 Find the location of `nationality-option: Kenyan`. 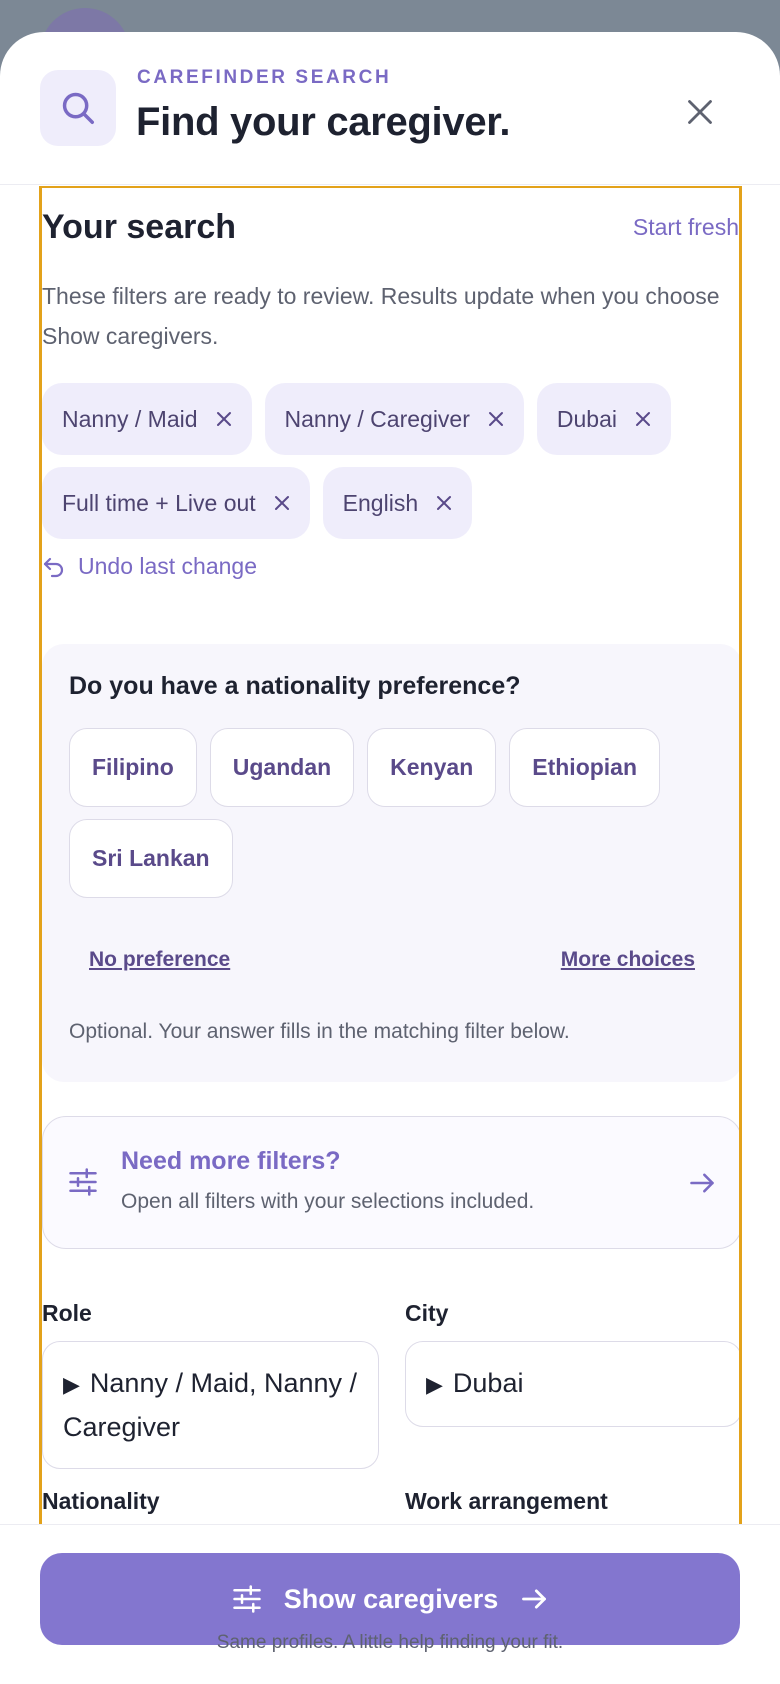

nationality-option: Kenyan is located at coordinates (432, 767).